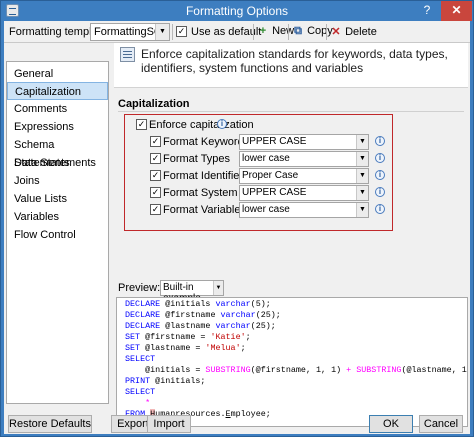 This screenshot has height=437, width=474. Describe the element at coordinates (175, 370) in the screenshot. I see `code-text: @initials =` at that location.